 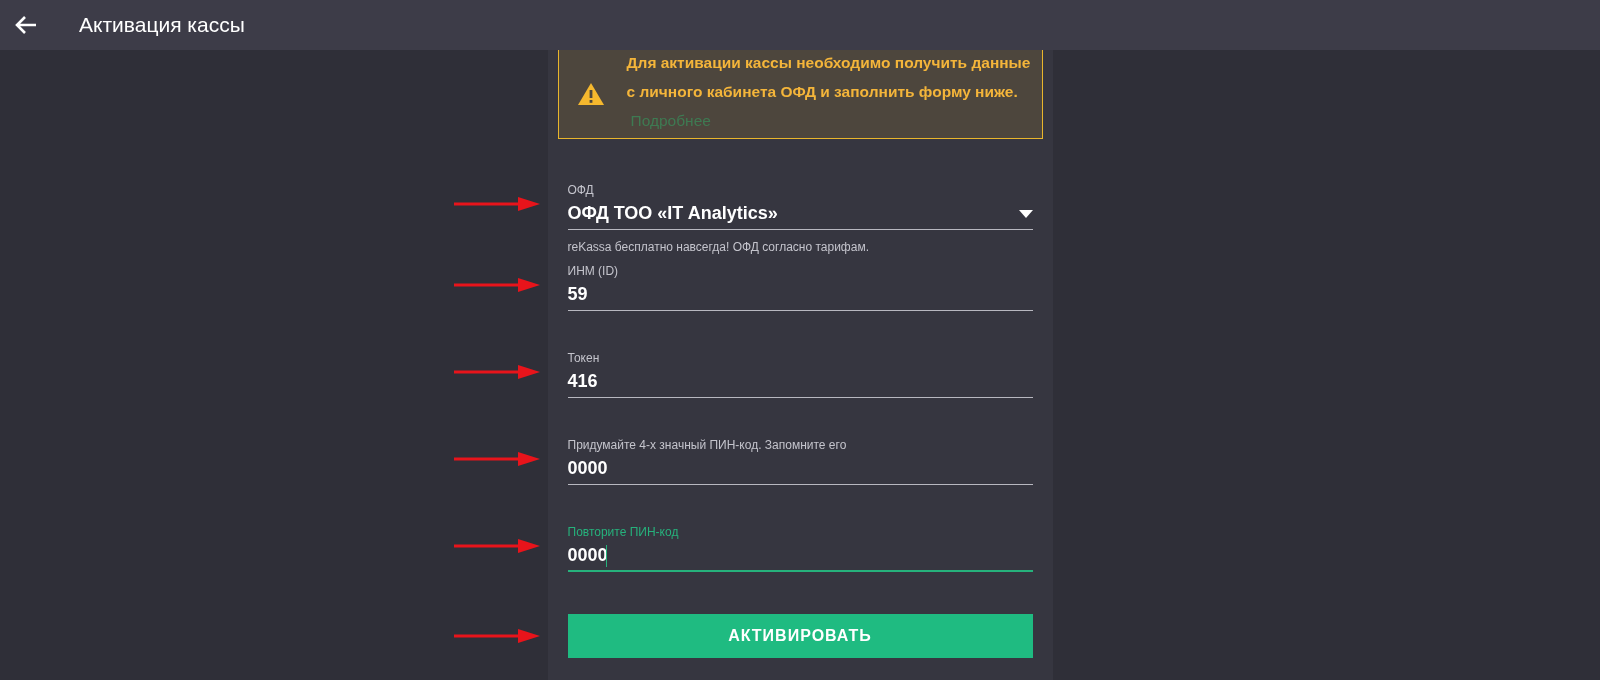 I want to click on text-input-field: 416, so click(x=800, y=382).